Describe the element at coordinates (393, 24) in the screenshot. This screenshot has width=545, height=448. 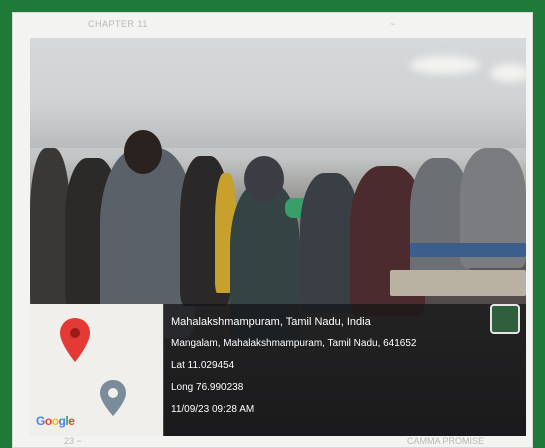
I see `page-header-right: ~` at that location.